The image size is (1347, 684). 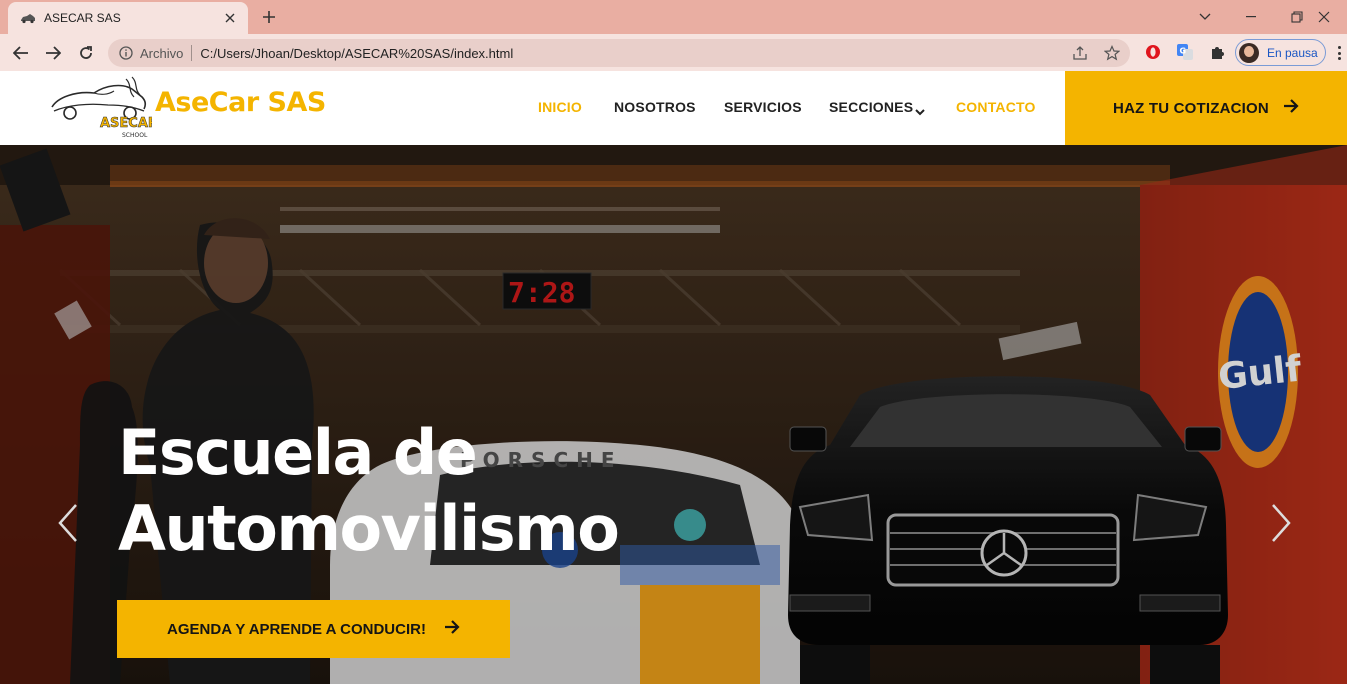 I want to click on back-icon, so click(x=21, y=53).